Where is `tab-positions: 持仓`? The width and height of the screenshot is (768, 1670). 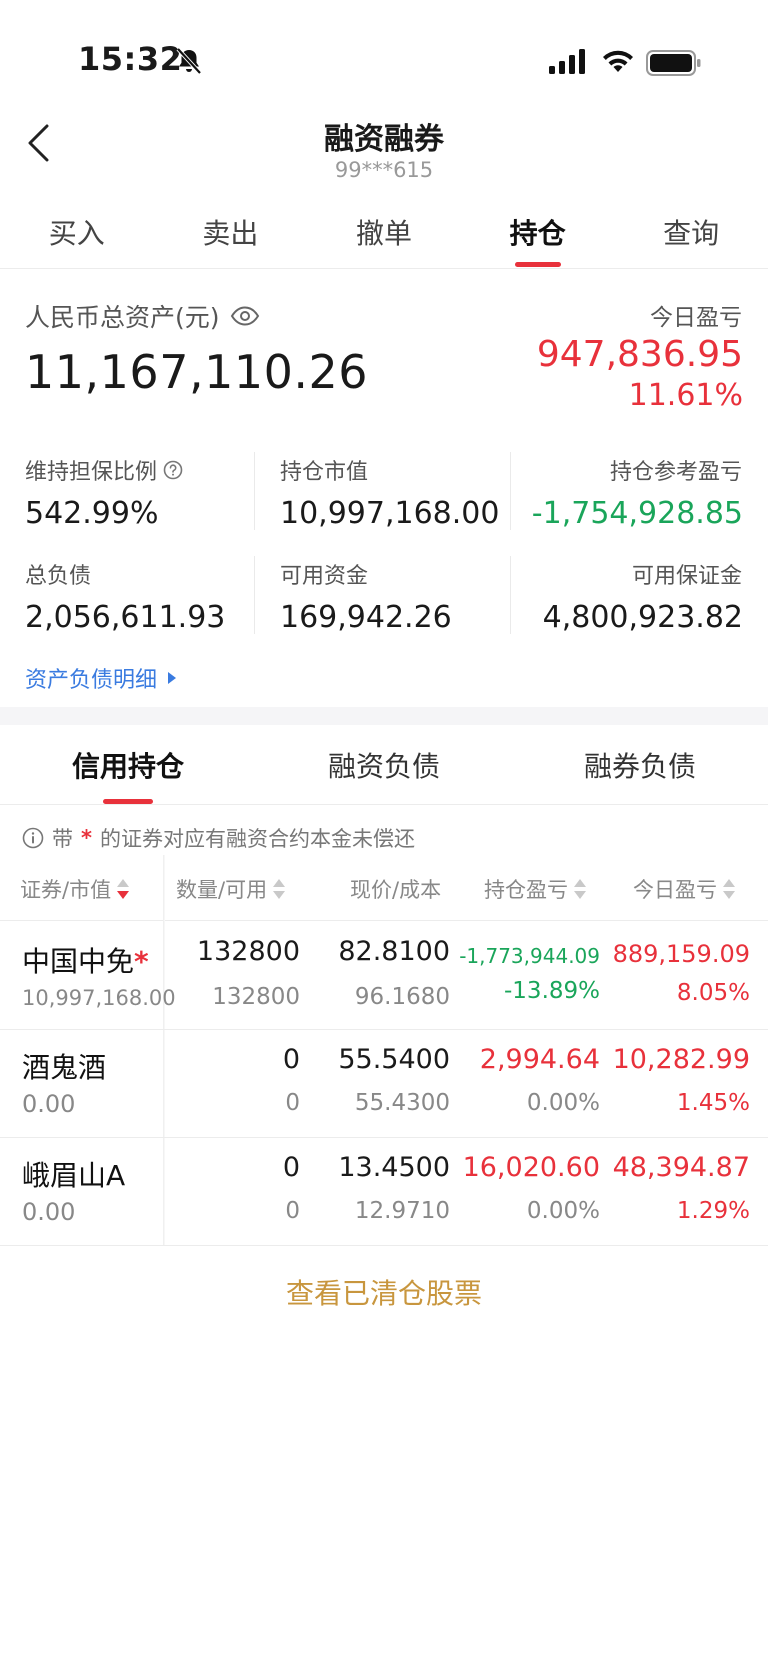
tab-positions: 持仓 is located at coordinates (538, 234).